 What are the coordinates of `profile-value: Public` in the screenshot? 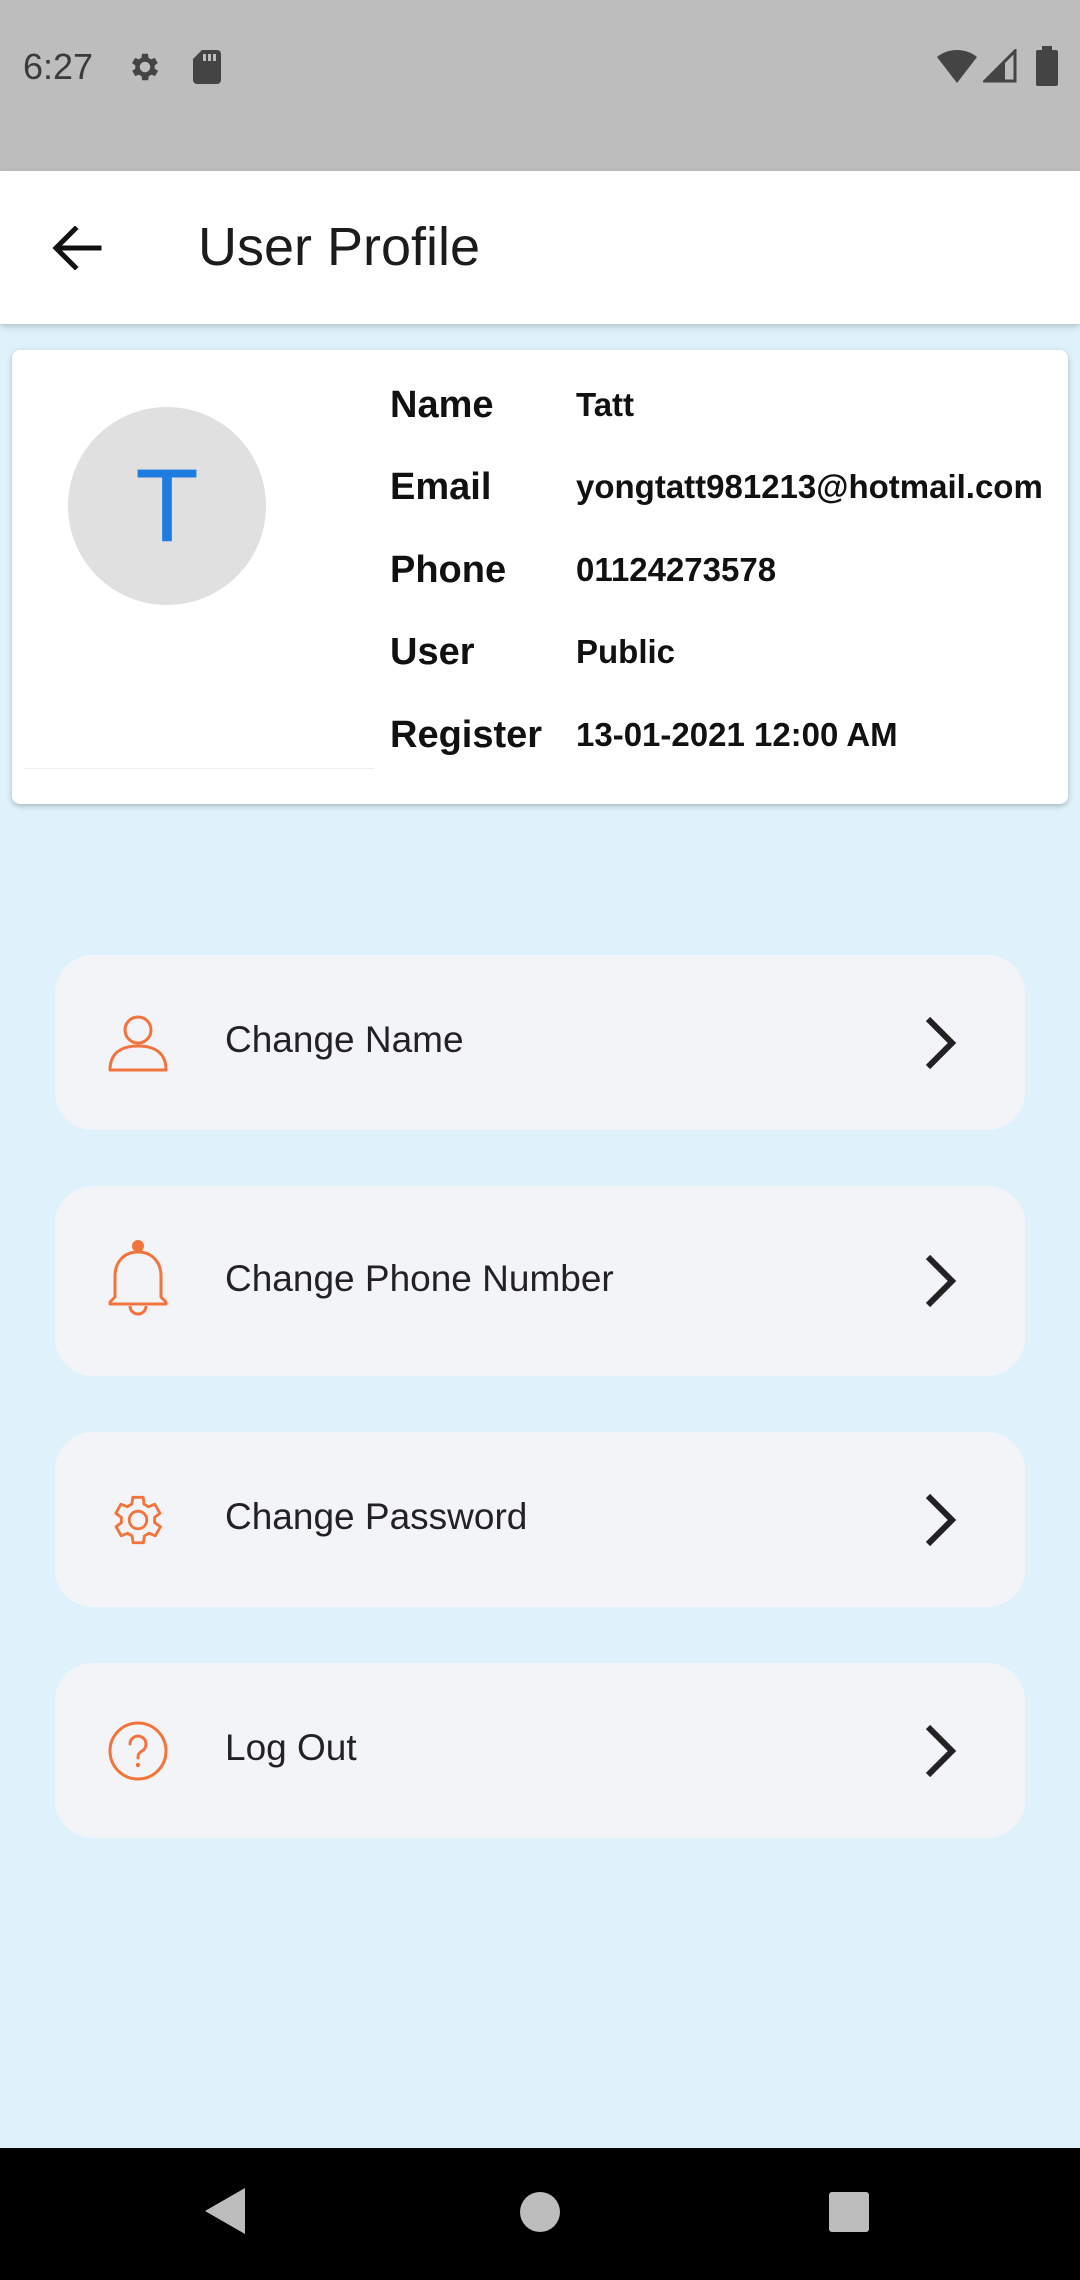 It's located at (626, 651).